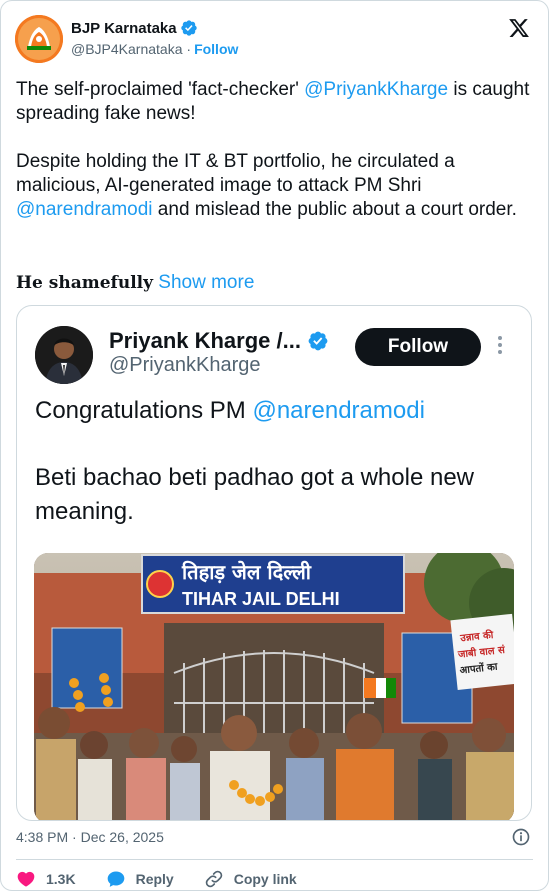  I want to click on author-handle: @BJP4Karnataka, so click(127, 49).